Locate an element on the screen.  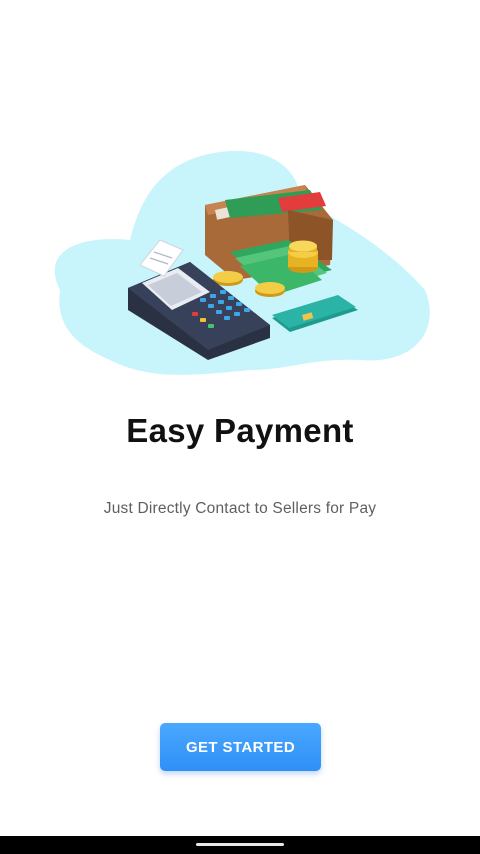
page-title: Easy Payment is located at coordinates (240, 430).